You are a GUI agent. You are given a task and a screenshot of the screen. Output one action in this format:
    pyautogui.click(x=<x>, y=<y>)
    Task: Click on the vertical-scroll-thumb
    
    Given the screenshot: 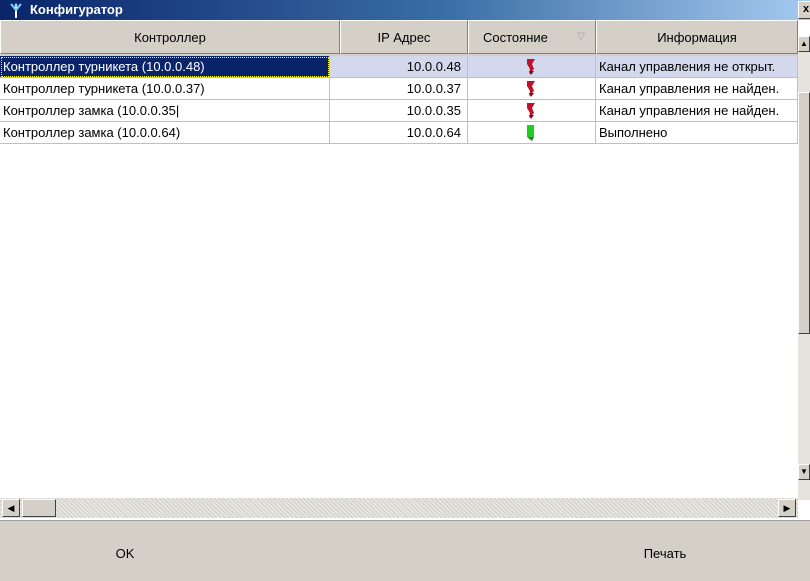 What is the action you would take?
    pyautogui.click(x=804, y=213)
    